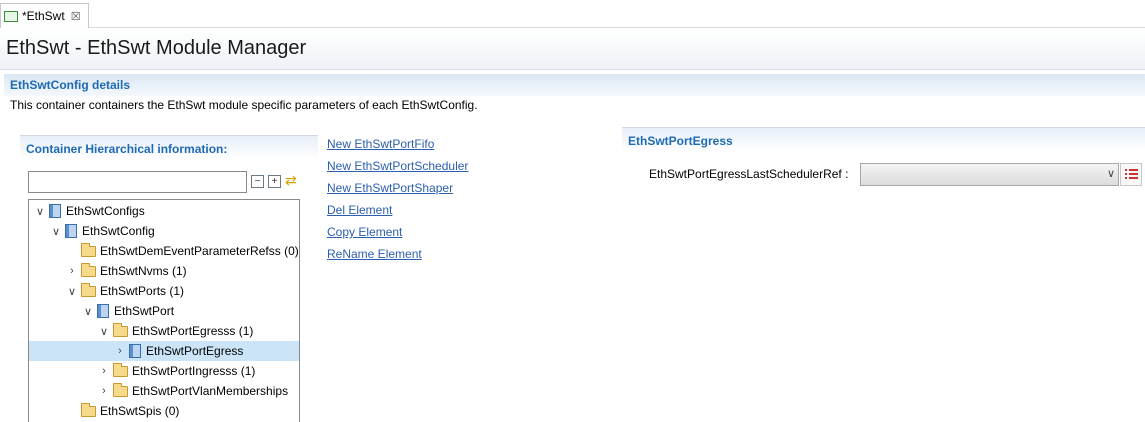 The height and width of the screenshot is (422, 1145). I want to click on tree-item-label: EthSwtConfig, so click(118, 231).